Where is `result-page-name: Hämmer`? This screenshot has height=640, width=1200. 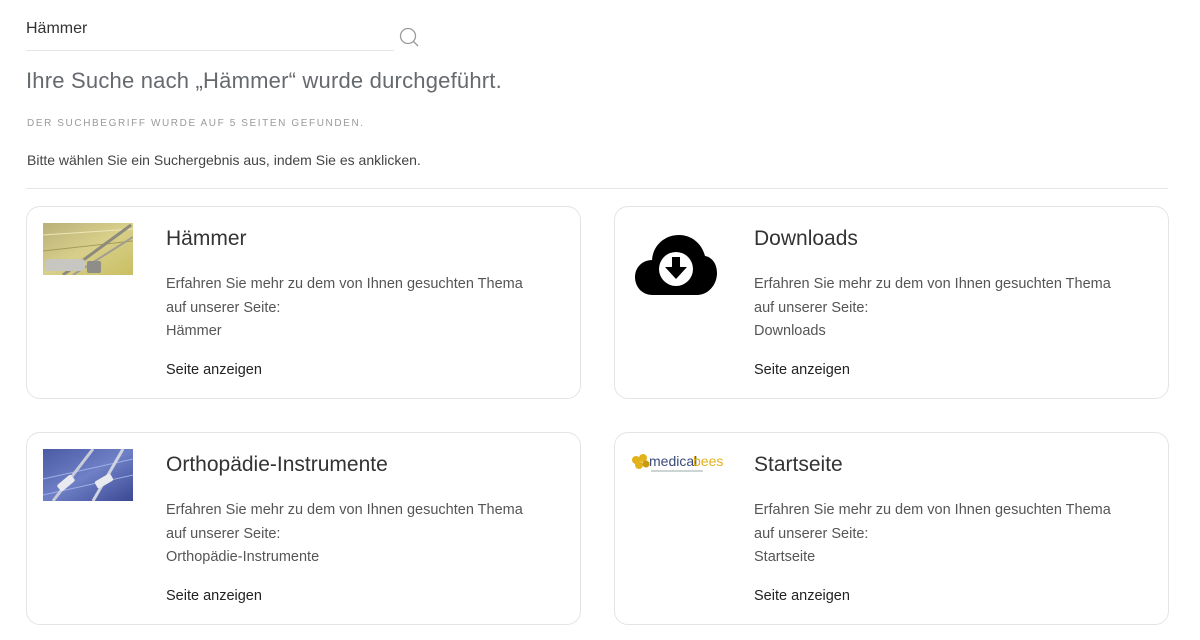 result-page-name: Hämmer is located at coordinates (194, 331).